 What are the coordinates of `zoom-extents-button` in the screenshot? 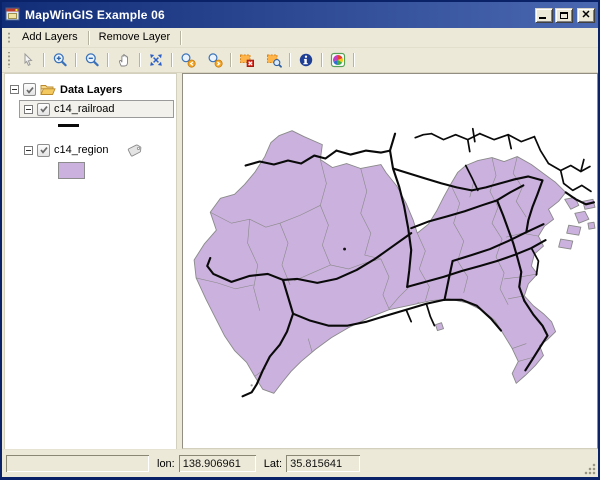 It's located at (155, 60).